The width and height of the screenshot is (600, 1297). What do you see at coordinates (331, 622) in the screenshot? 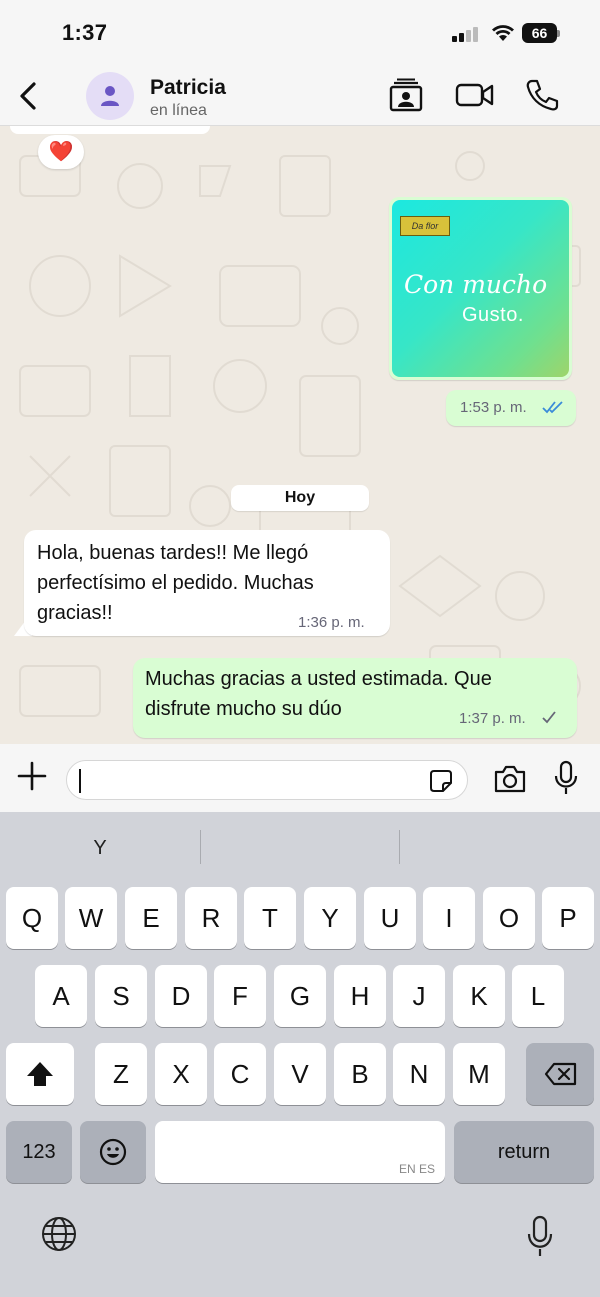
I see `message-time: 1:36 p. m.` at bounding box center [331, 622].